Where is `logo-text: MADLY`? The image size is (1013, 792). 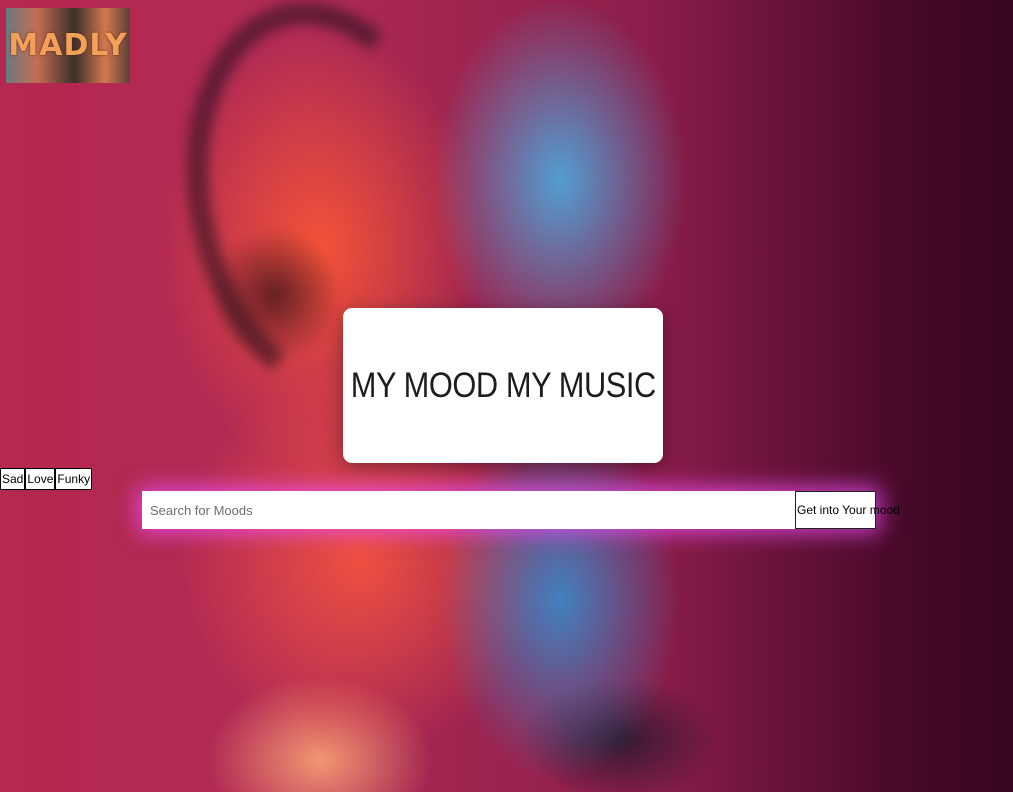 logo-text: MADLY is located at coordinates (68, 45).